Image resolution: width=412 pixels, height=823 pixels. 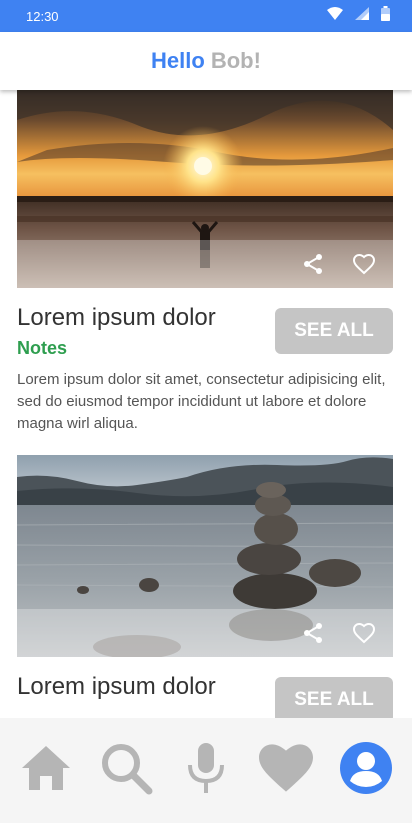 I want to click on see-all-button-2: SEE ALL, so click(x=334, y=697).